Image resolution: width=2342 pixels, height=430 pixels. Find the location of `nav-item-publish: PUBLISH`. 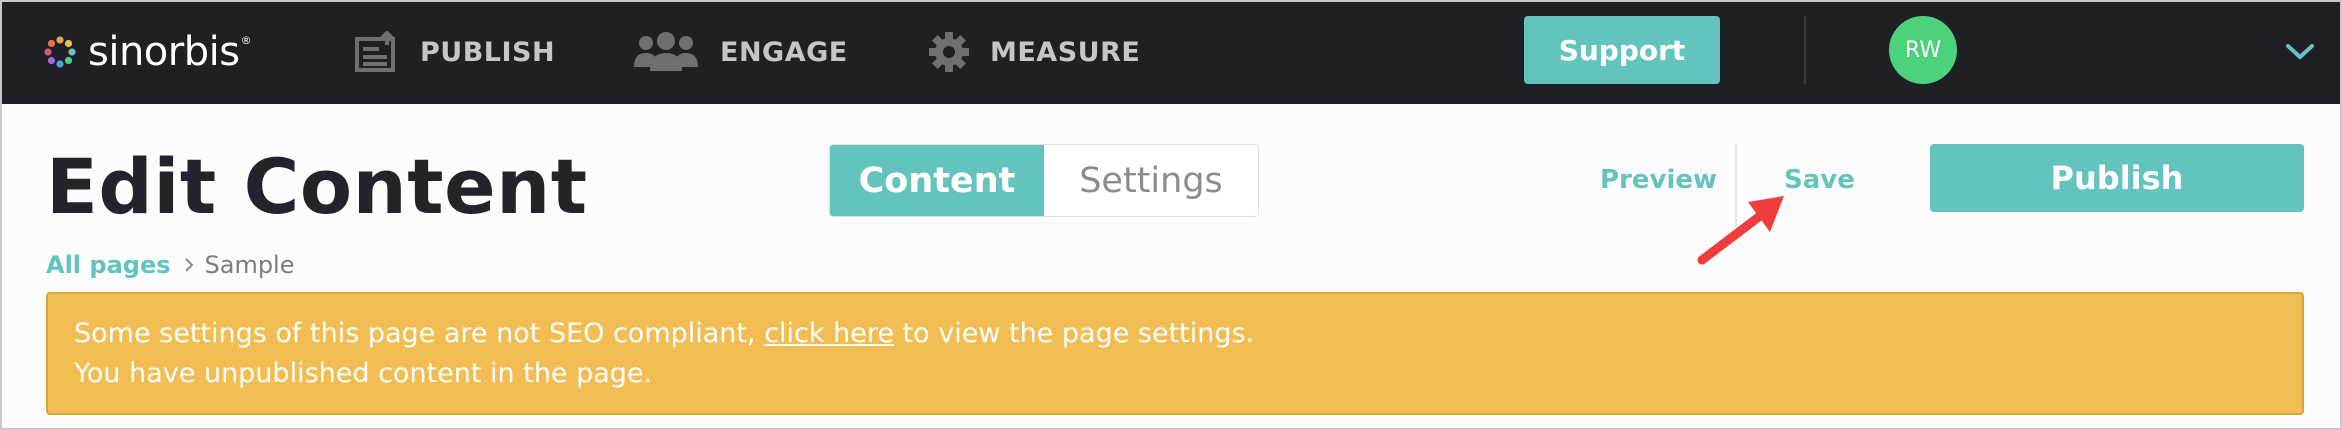

nav-item-publish: PUBLISH is located at coordinates (454, 52).